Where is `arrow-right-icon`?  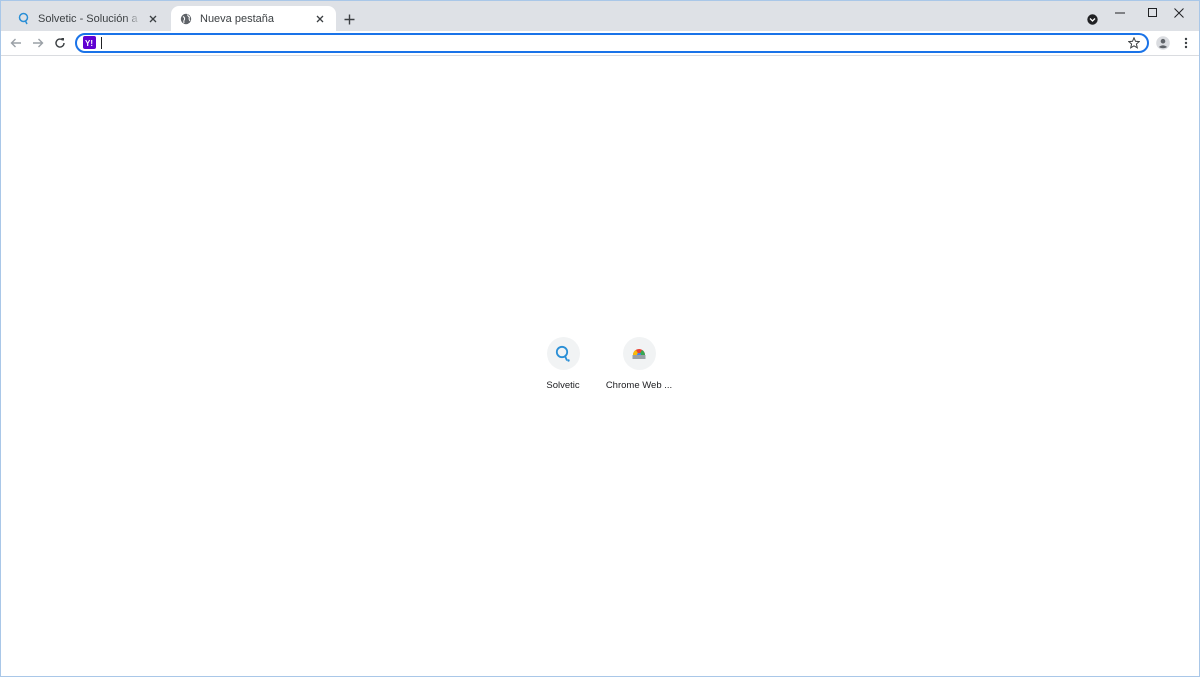 arrow-right-icon is located at coordinates (38, 43).